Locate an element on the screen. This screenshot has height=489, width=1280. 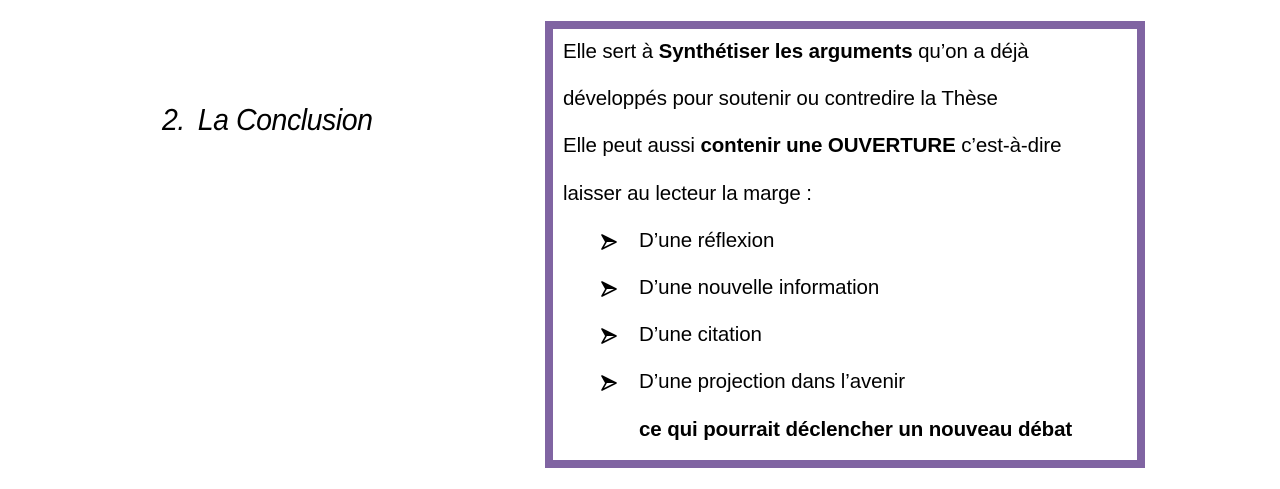
paragraph-opening-continued: laisser au lecteur la marge : is located at coordinates (687, 193).